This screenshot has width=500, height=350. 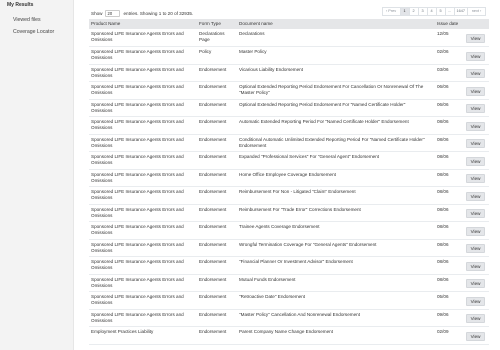 What do you see at coordinates (112, 13) in the screenshot?
I see `entries-per-page-select: 20` at bounding box center [112, 13].